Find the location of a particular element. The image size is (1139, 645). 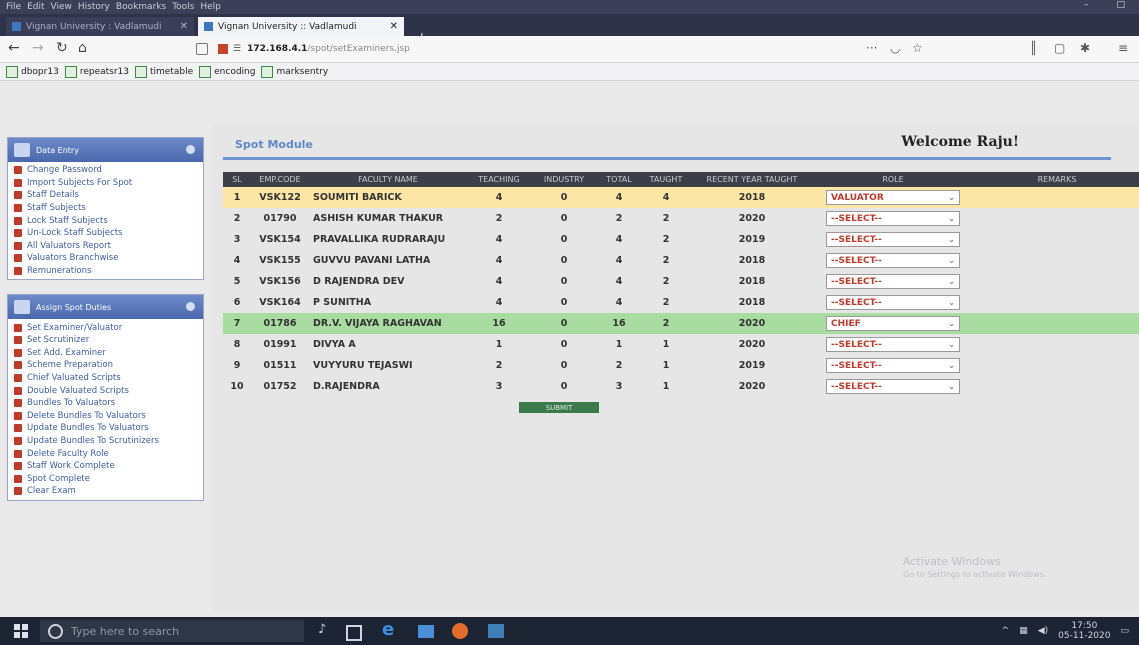

sidebar-item-remunerations: Remunerations is located at coordinates (105, 271).